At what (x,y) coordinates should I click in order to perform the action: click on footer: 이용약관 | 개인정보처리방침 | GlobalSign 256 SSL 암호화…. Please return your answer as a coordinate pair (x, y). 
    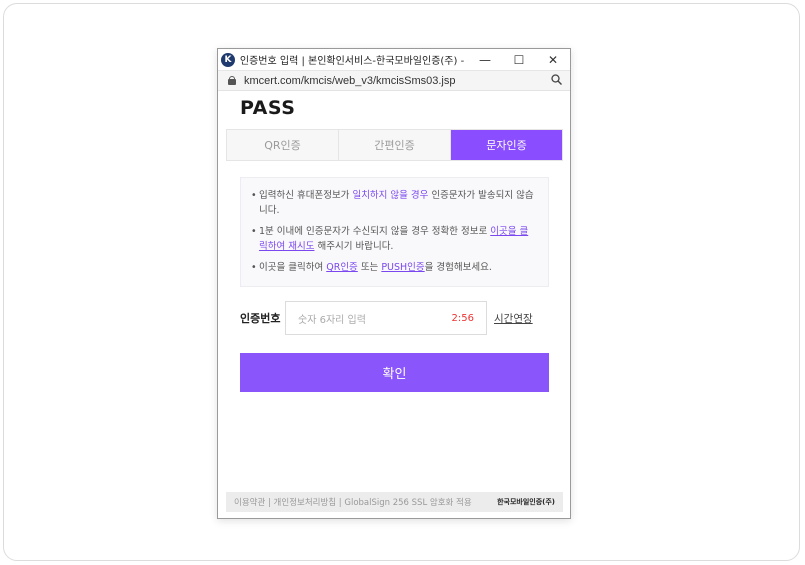
    Looking at the image, I should click on (394, 502).